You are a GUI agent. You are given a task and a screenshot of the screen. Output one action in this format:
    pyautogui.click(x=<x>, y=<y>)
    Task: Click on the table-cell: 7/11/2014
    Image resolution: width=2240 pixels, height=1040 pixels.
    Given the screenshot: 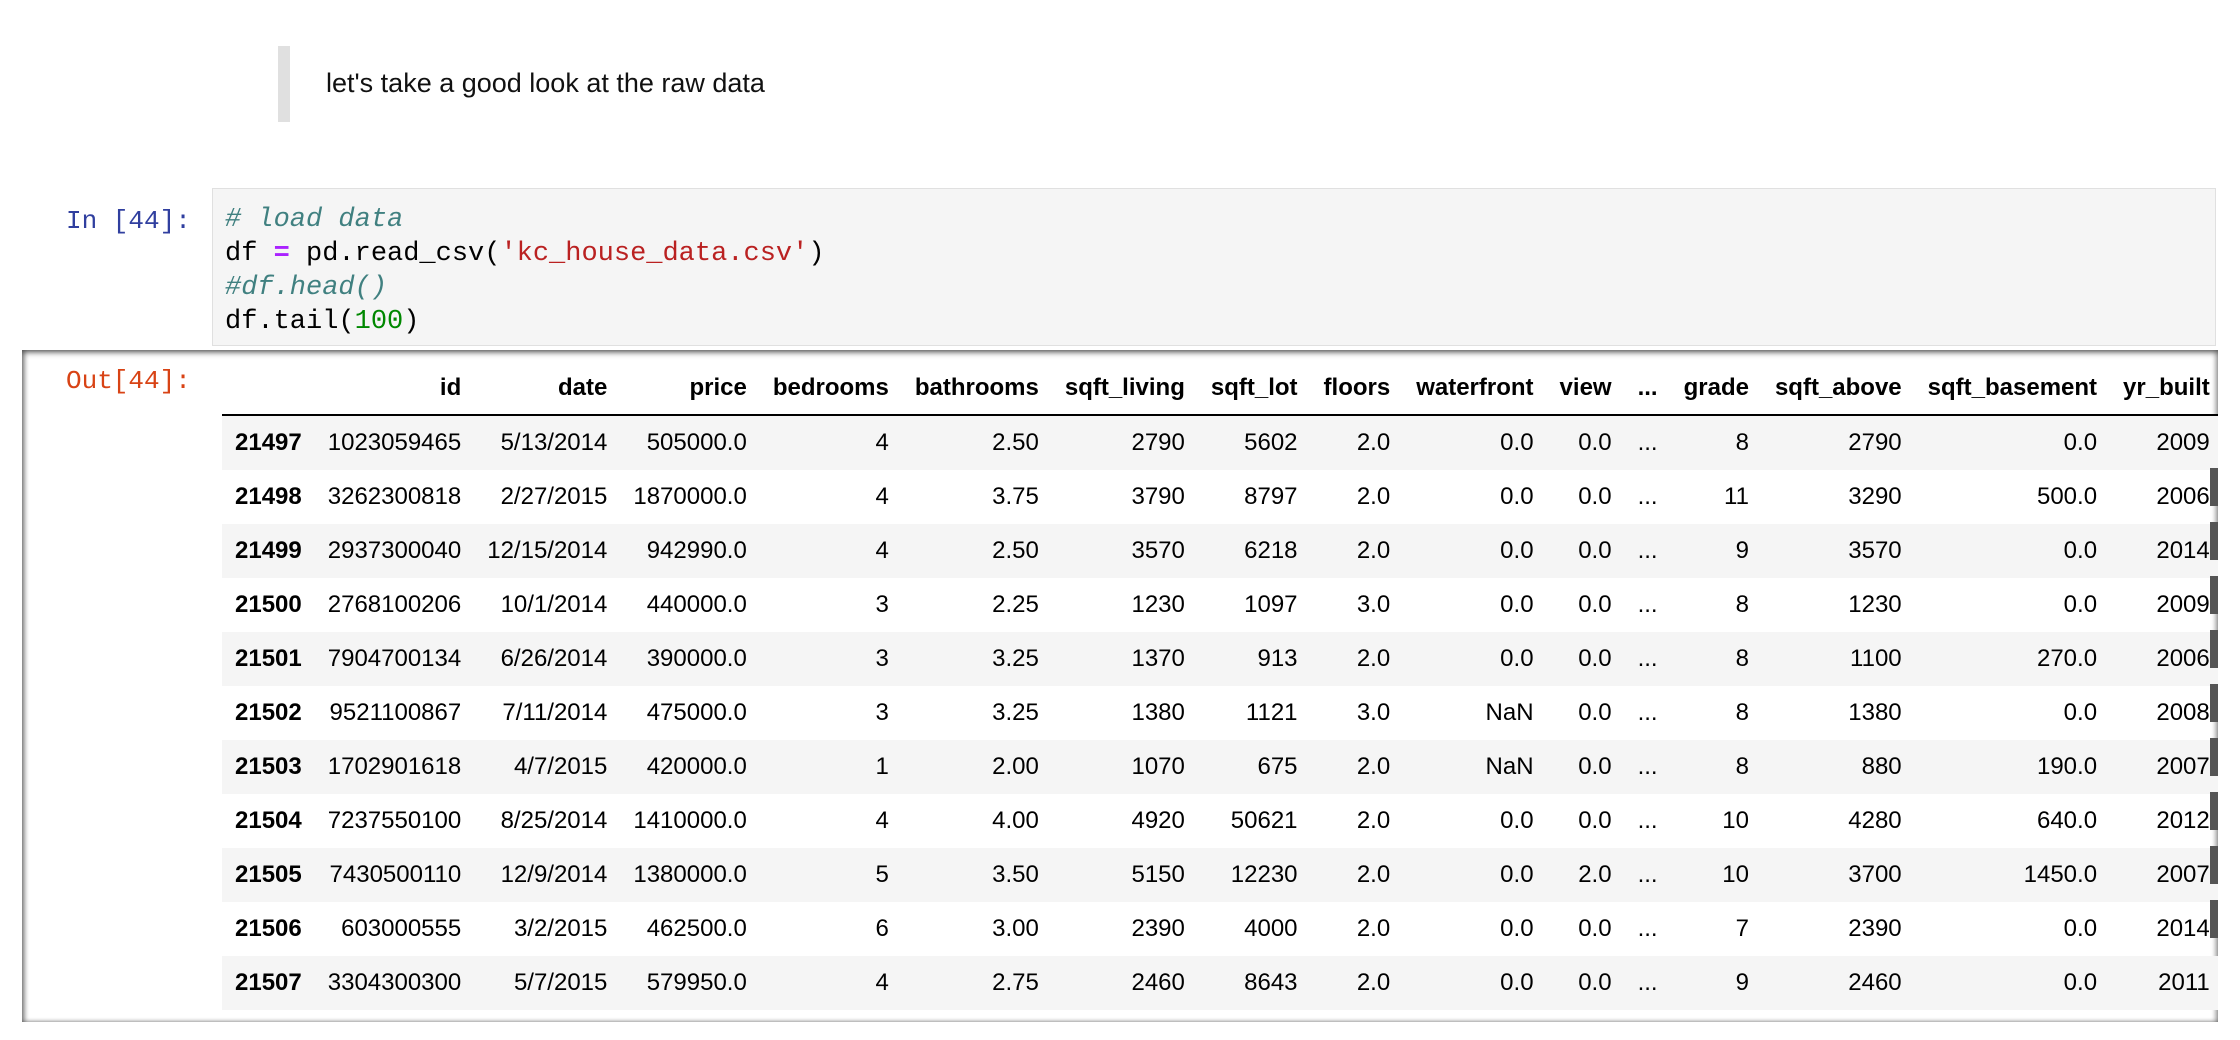 What is the action you would take?
    pyautogui.click(x=555, y=712)
    